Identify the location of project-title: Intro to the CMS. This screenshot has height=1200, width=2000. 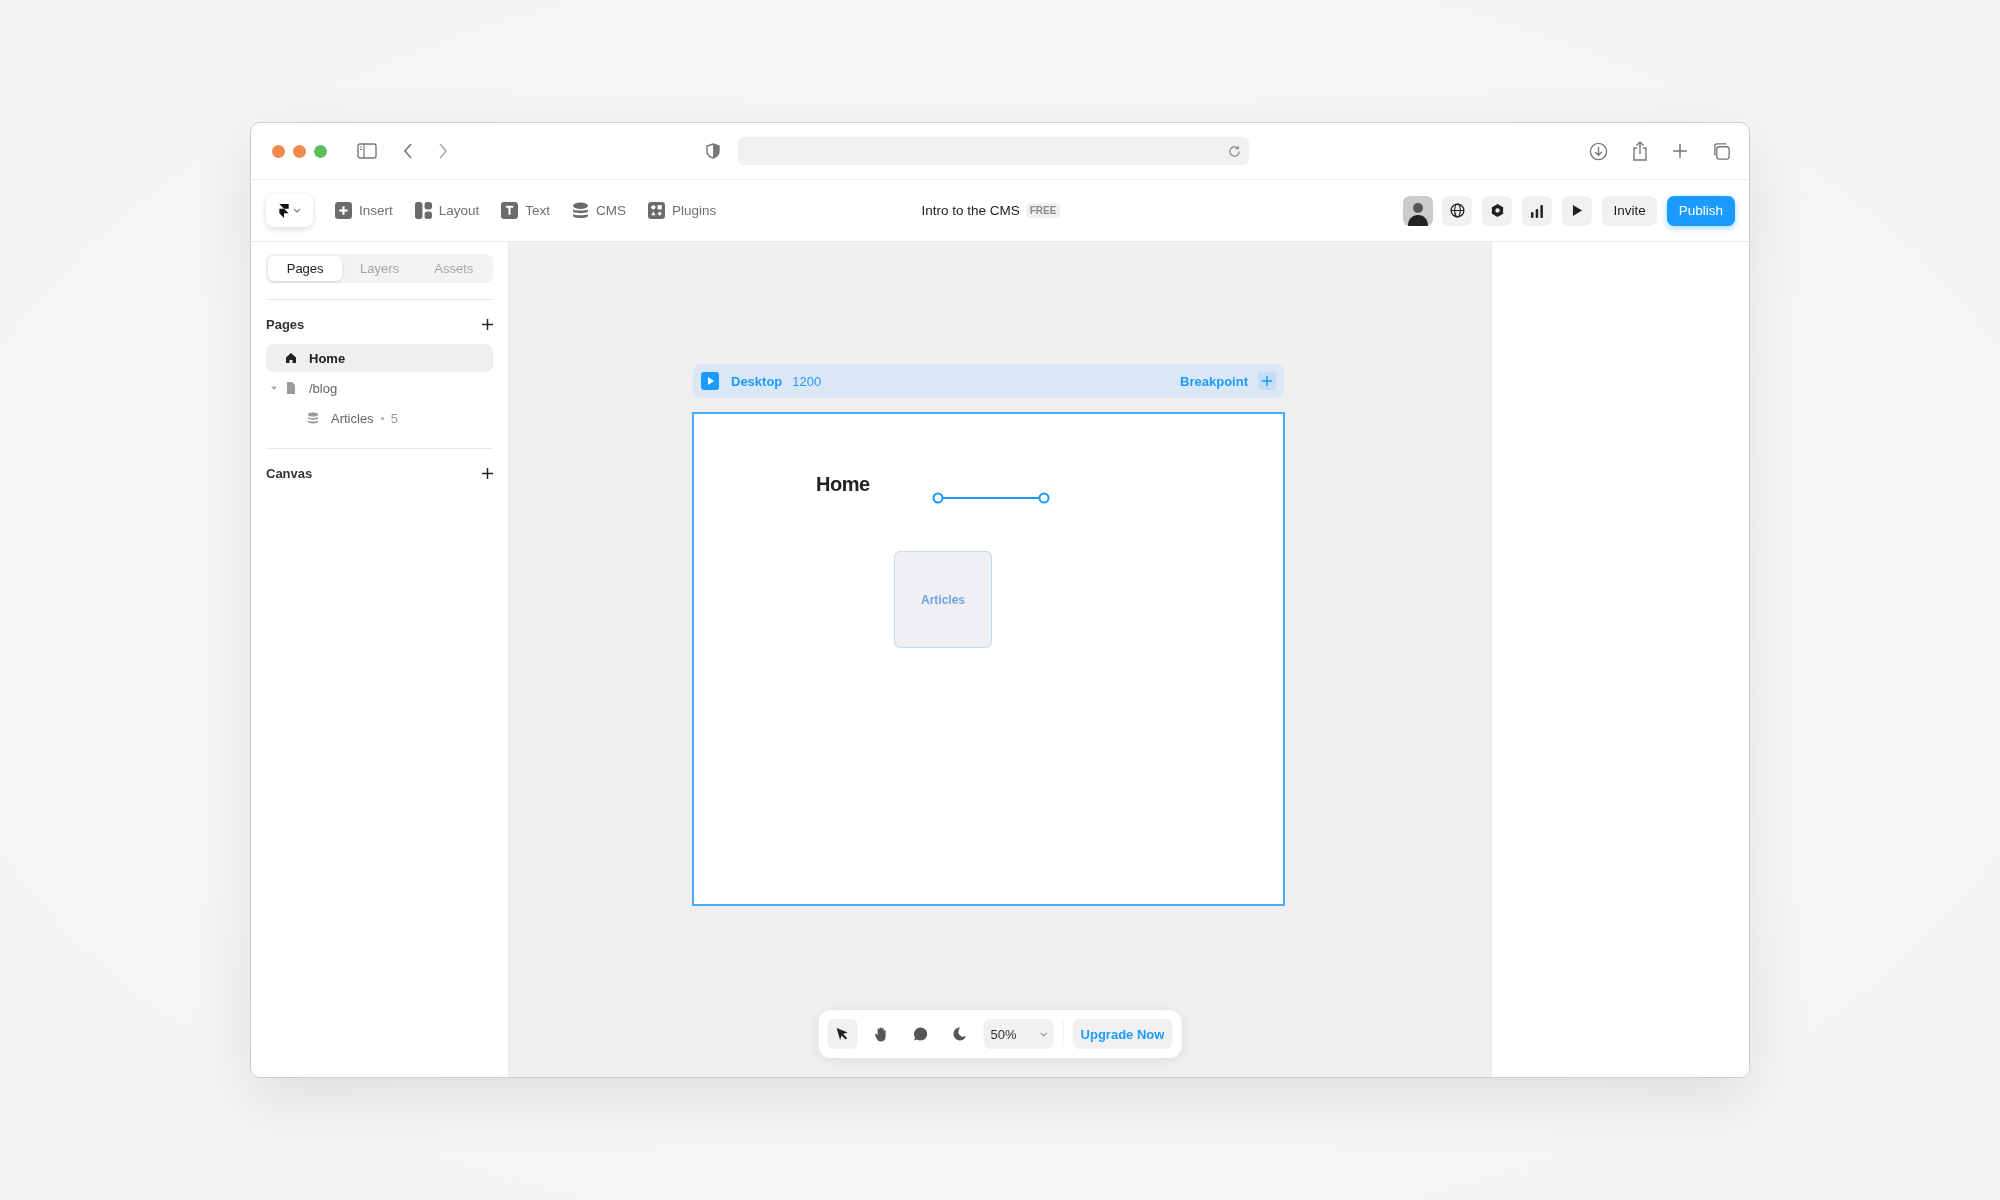
(970, 210).